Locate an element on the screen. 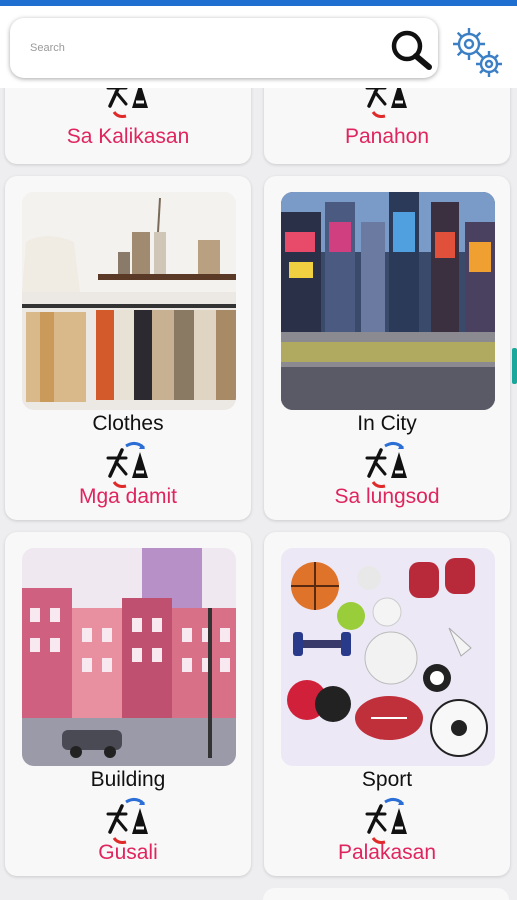 Image resolution: width=517 pixels, height=900 pixels. category-tagalog-label: Sa lungsod is located at coordinates (387, 496).